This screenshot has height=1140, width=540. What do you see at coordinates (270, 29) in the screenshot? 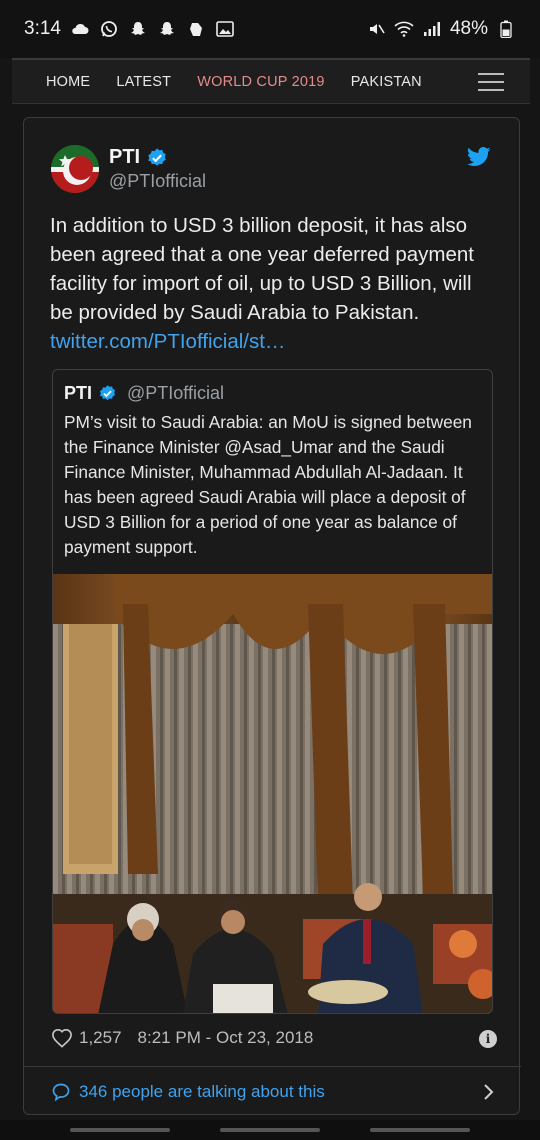
I see `status-bar: 3:14 48%` at bounding box center [270, 29].